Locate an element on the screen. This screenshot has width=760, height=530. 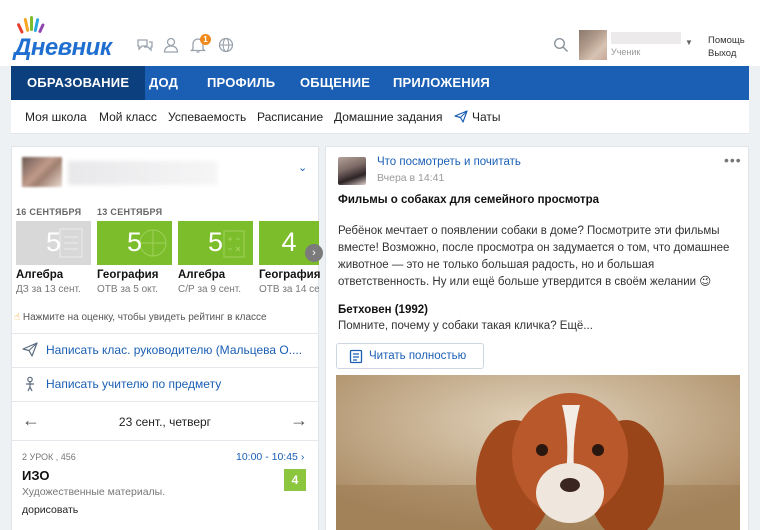
document-icon is located at coordinates (356, 356).